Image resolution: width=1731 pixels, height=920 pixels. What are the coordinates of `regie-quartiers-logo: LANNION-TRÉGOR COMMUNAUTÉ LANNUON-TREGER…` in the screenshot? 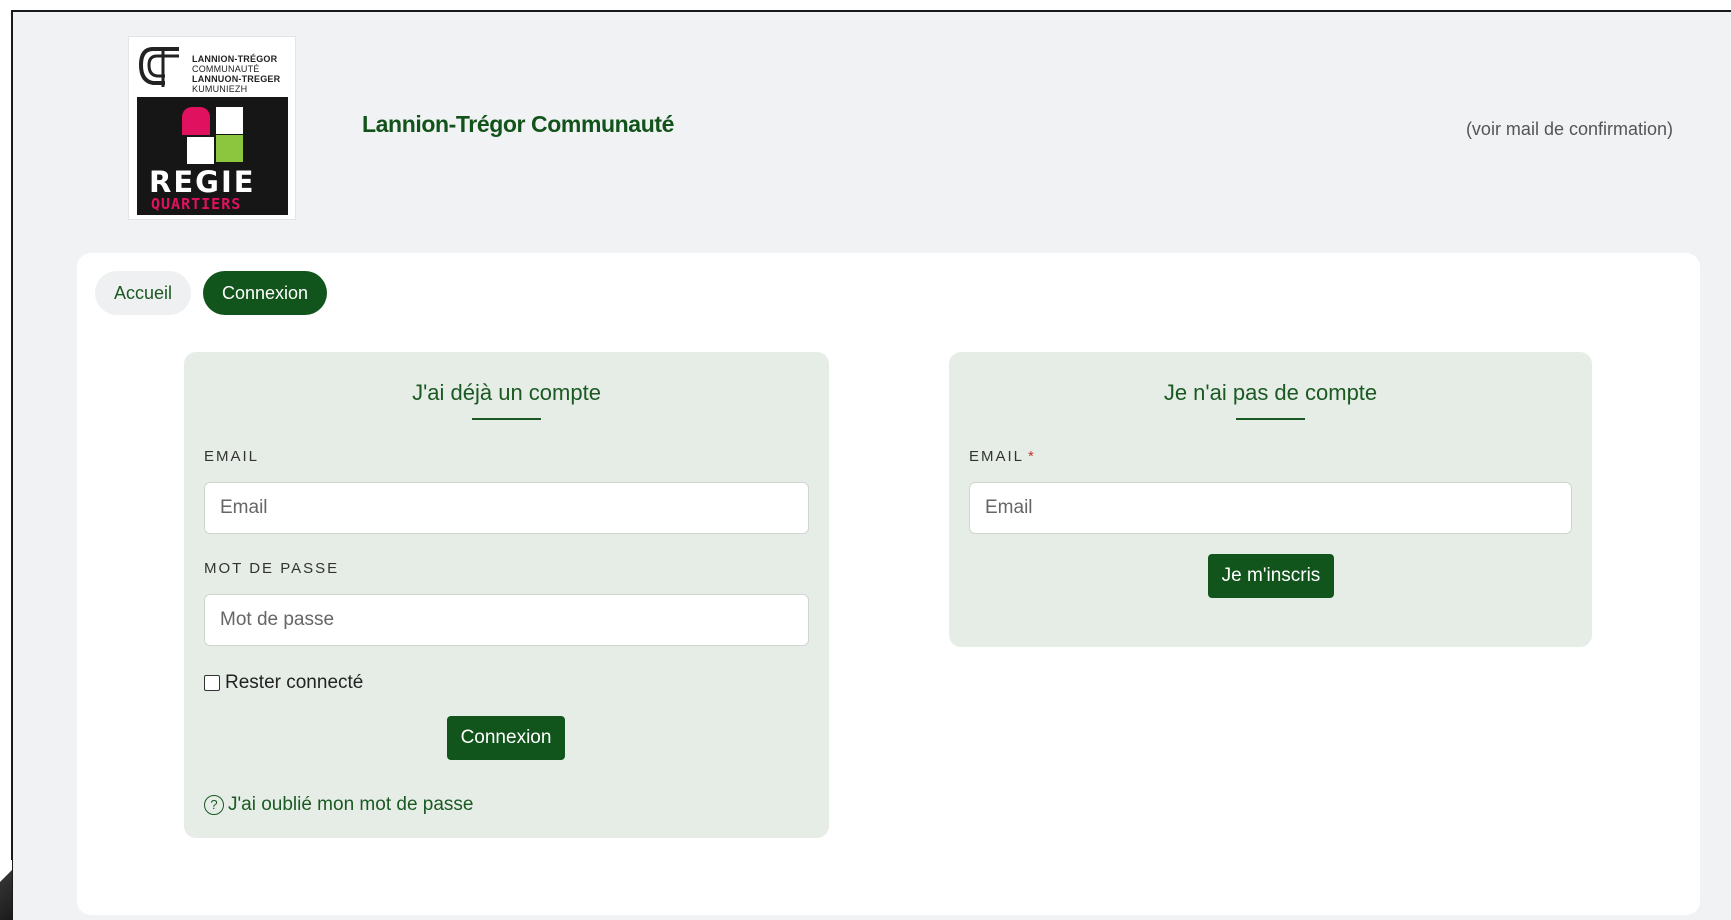 It's located at (212, 128).